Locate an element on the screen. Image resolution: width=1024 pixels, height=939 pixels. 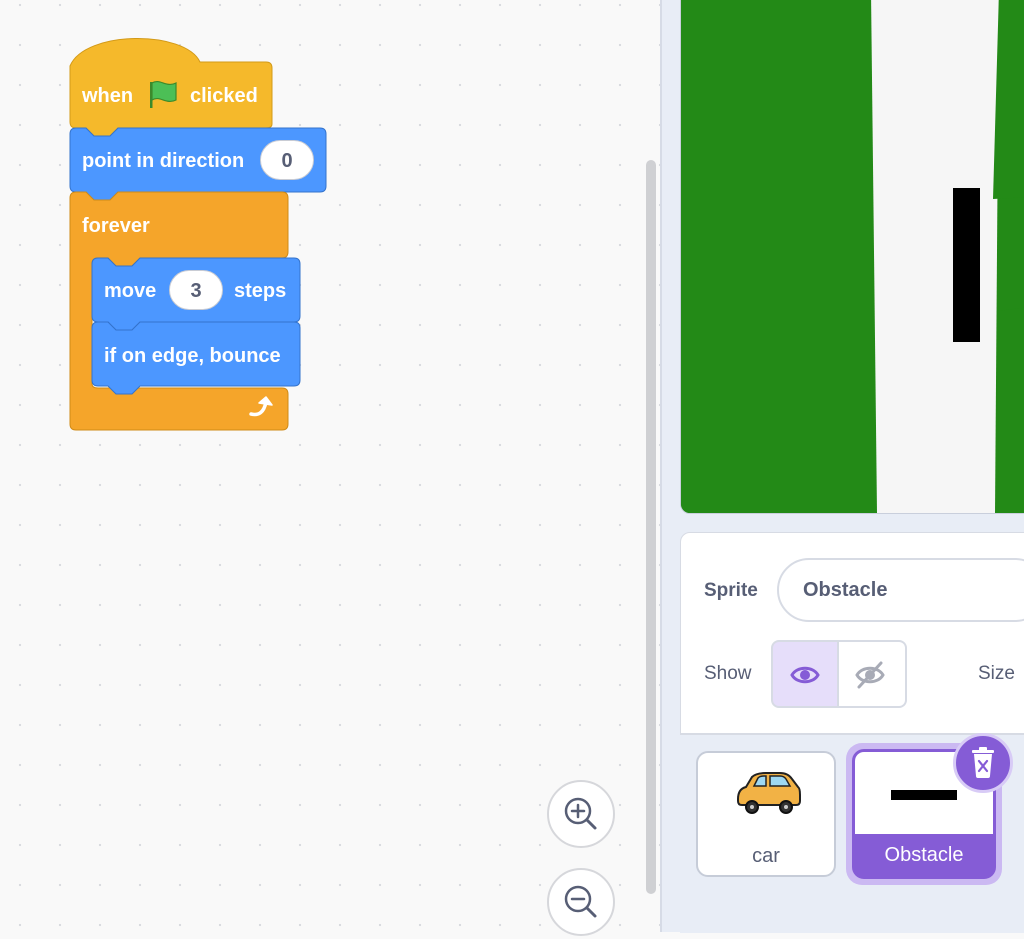
show-hidden-button is located at coordinates (873, 674).